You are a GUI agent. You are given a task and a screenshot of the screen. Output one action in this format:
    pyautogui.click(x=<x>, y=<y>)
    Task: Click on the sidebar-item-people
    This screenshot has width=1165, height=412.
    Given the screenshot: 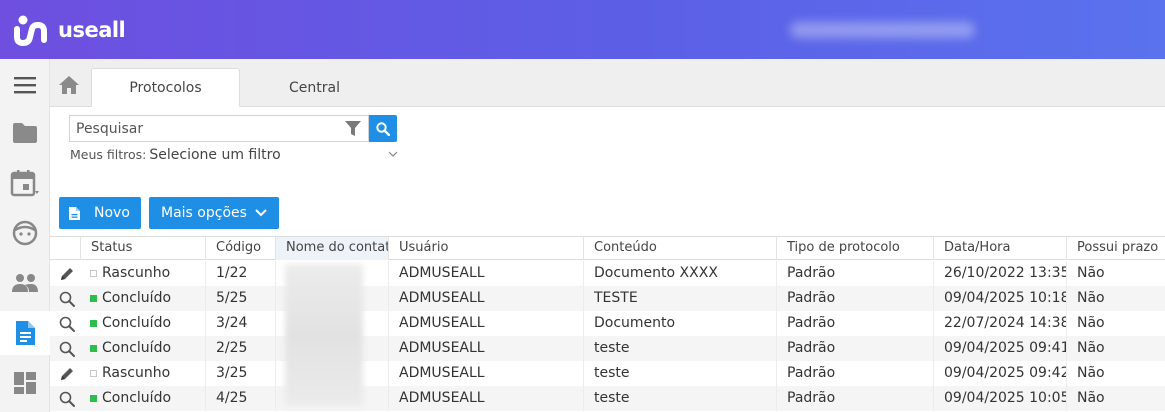 What is the action you would take?
    pyautogui.click(x=25, y=283)
    